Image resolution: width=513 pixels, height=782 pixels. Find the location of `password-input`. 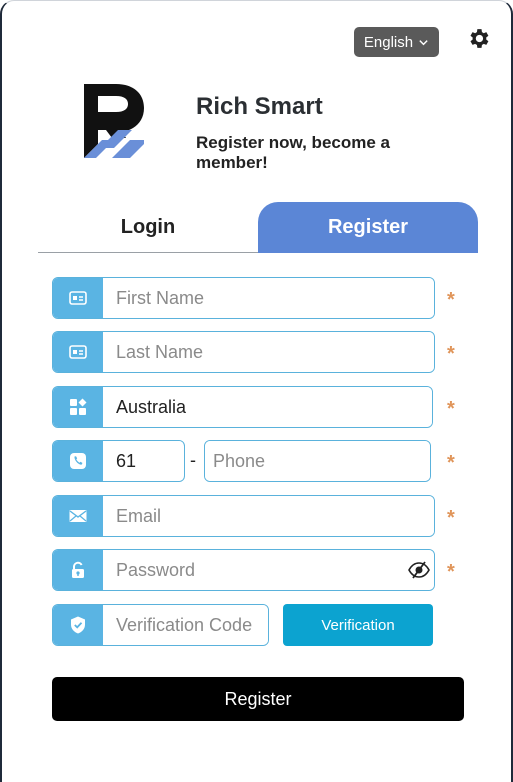

password-input is located at coordinates (268, 570).